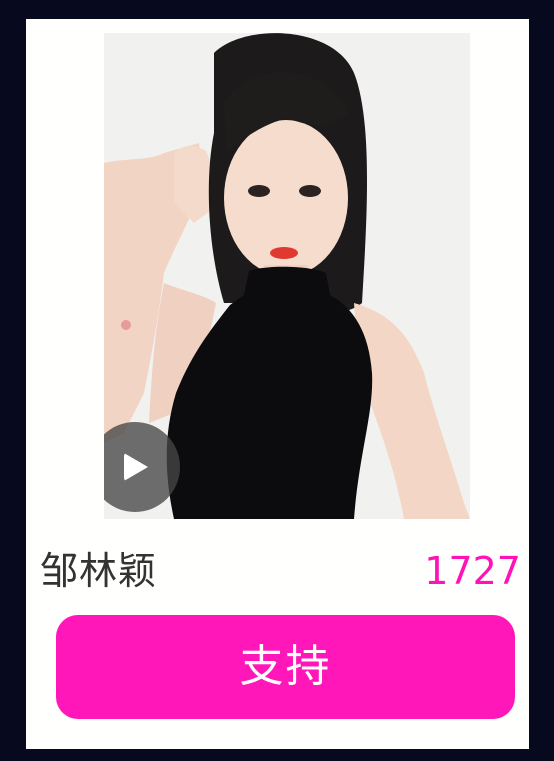  I want to click on support-button: 支持, so click(285, 667).